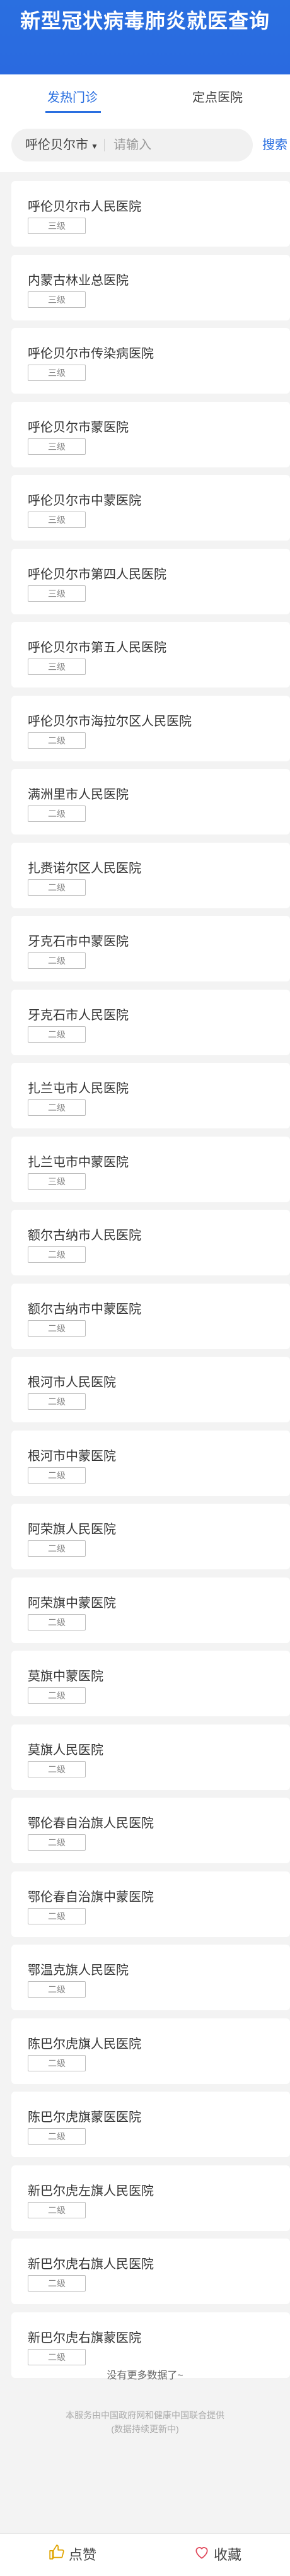 This screenshot has height=2576, width=290. I want to click on search-button: 搜索, so click(275, 145).